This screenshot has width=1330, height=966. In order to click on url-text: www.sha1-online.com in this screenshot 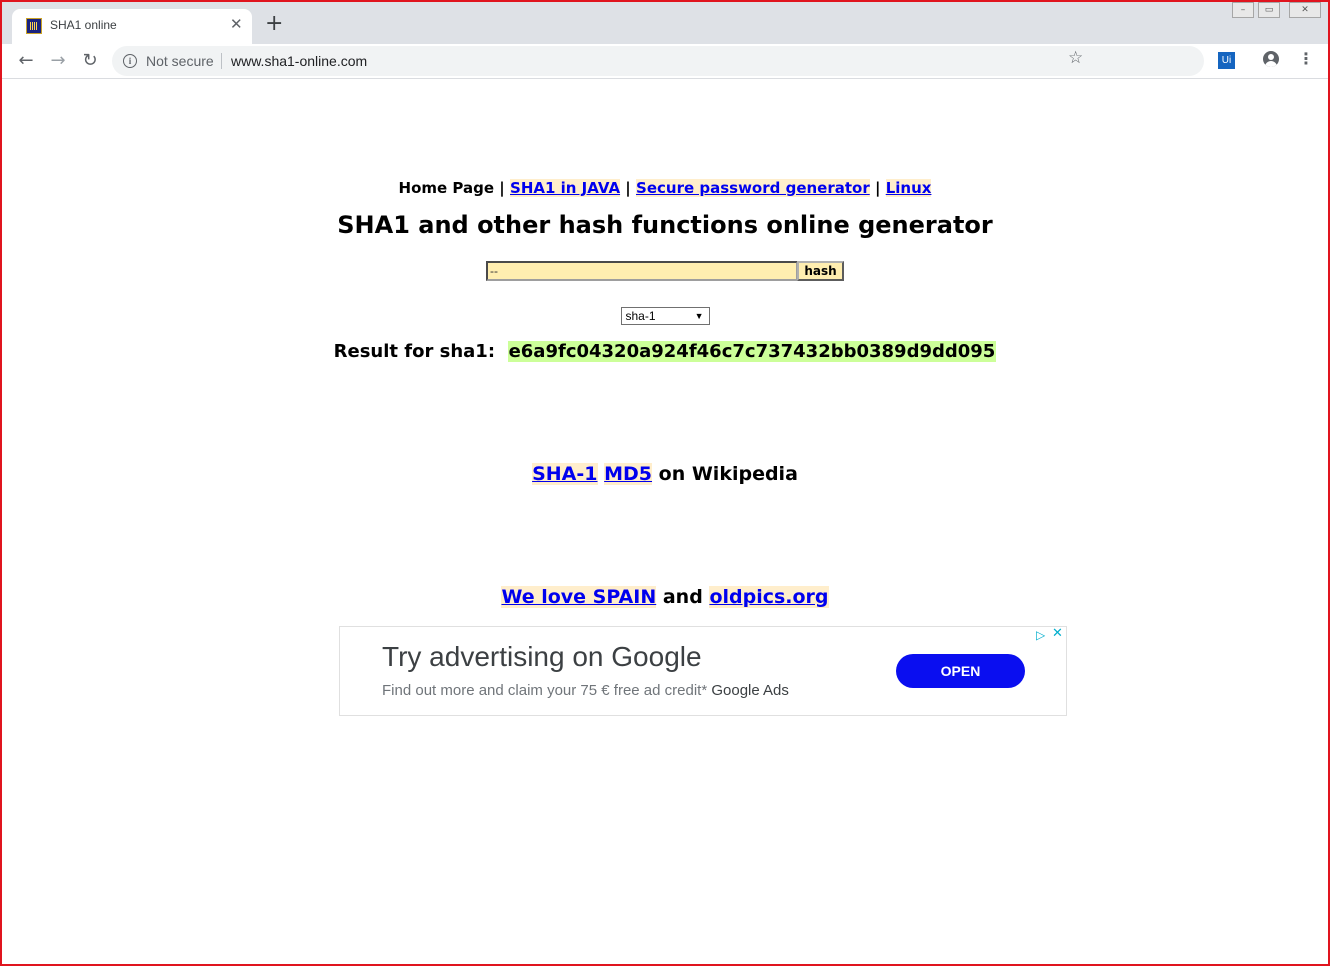, I will do `click(299, 61)`.